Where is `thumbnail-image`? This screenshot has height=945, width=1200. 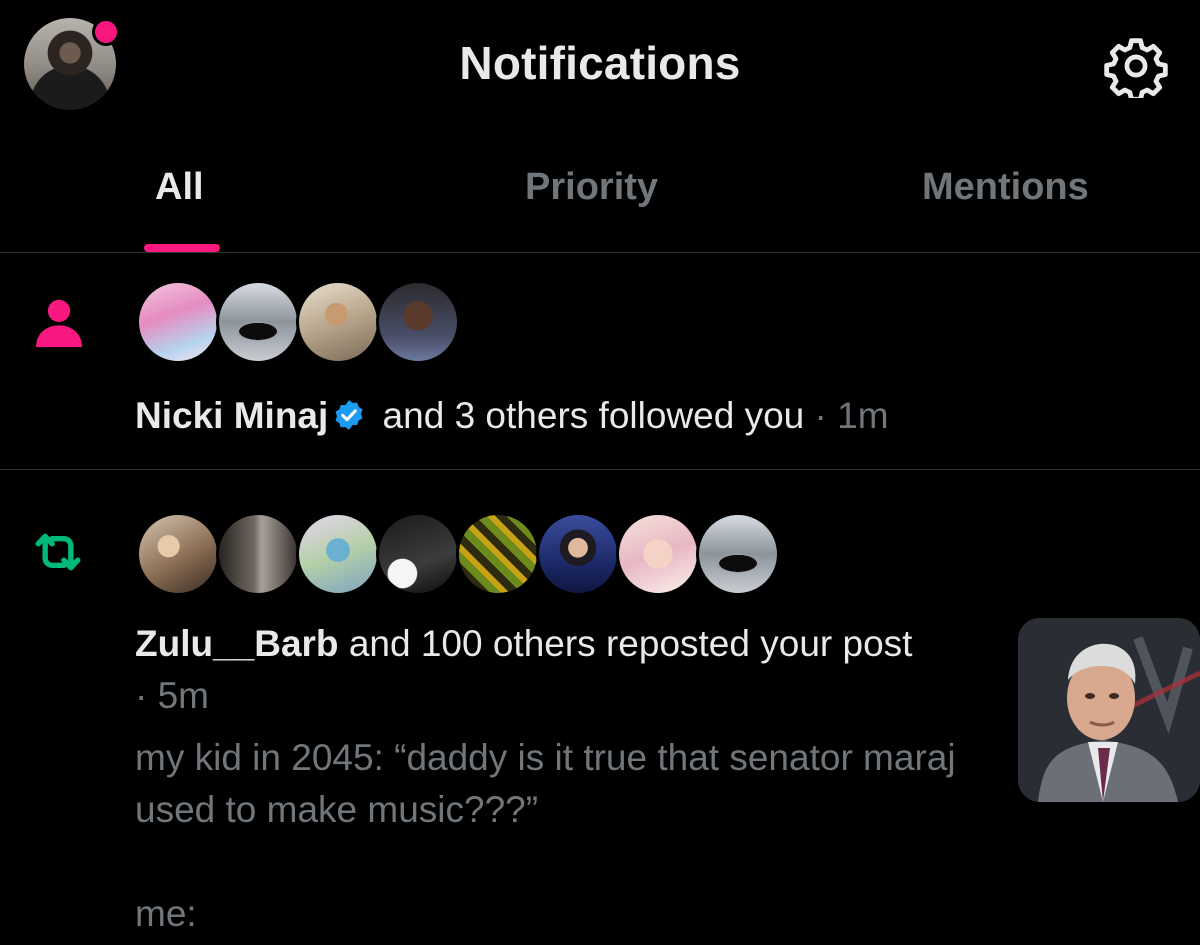
thumbnail-image is located at coordinates (1109, 710).